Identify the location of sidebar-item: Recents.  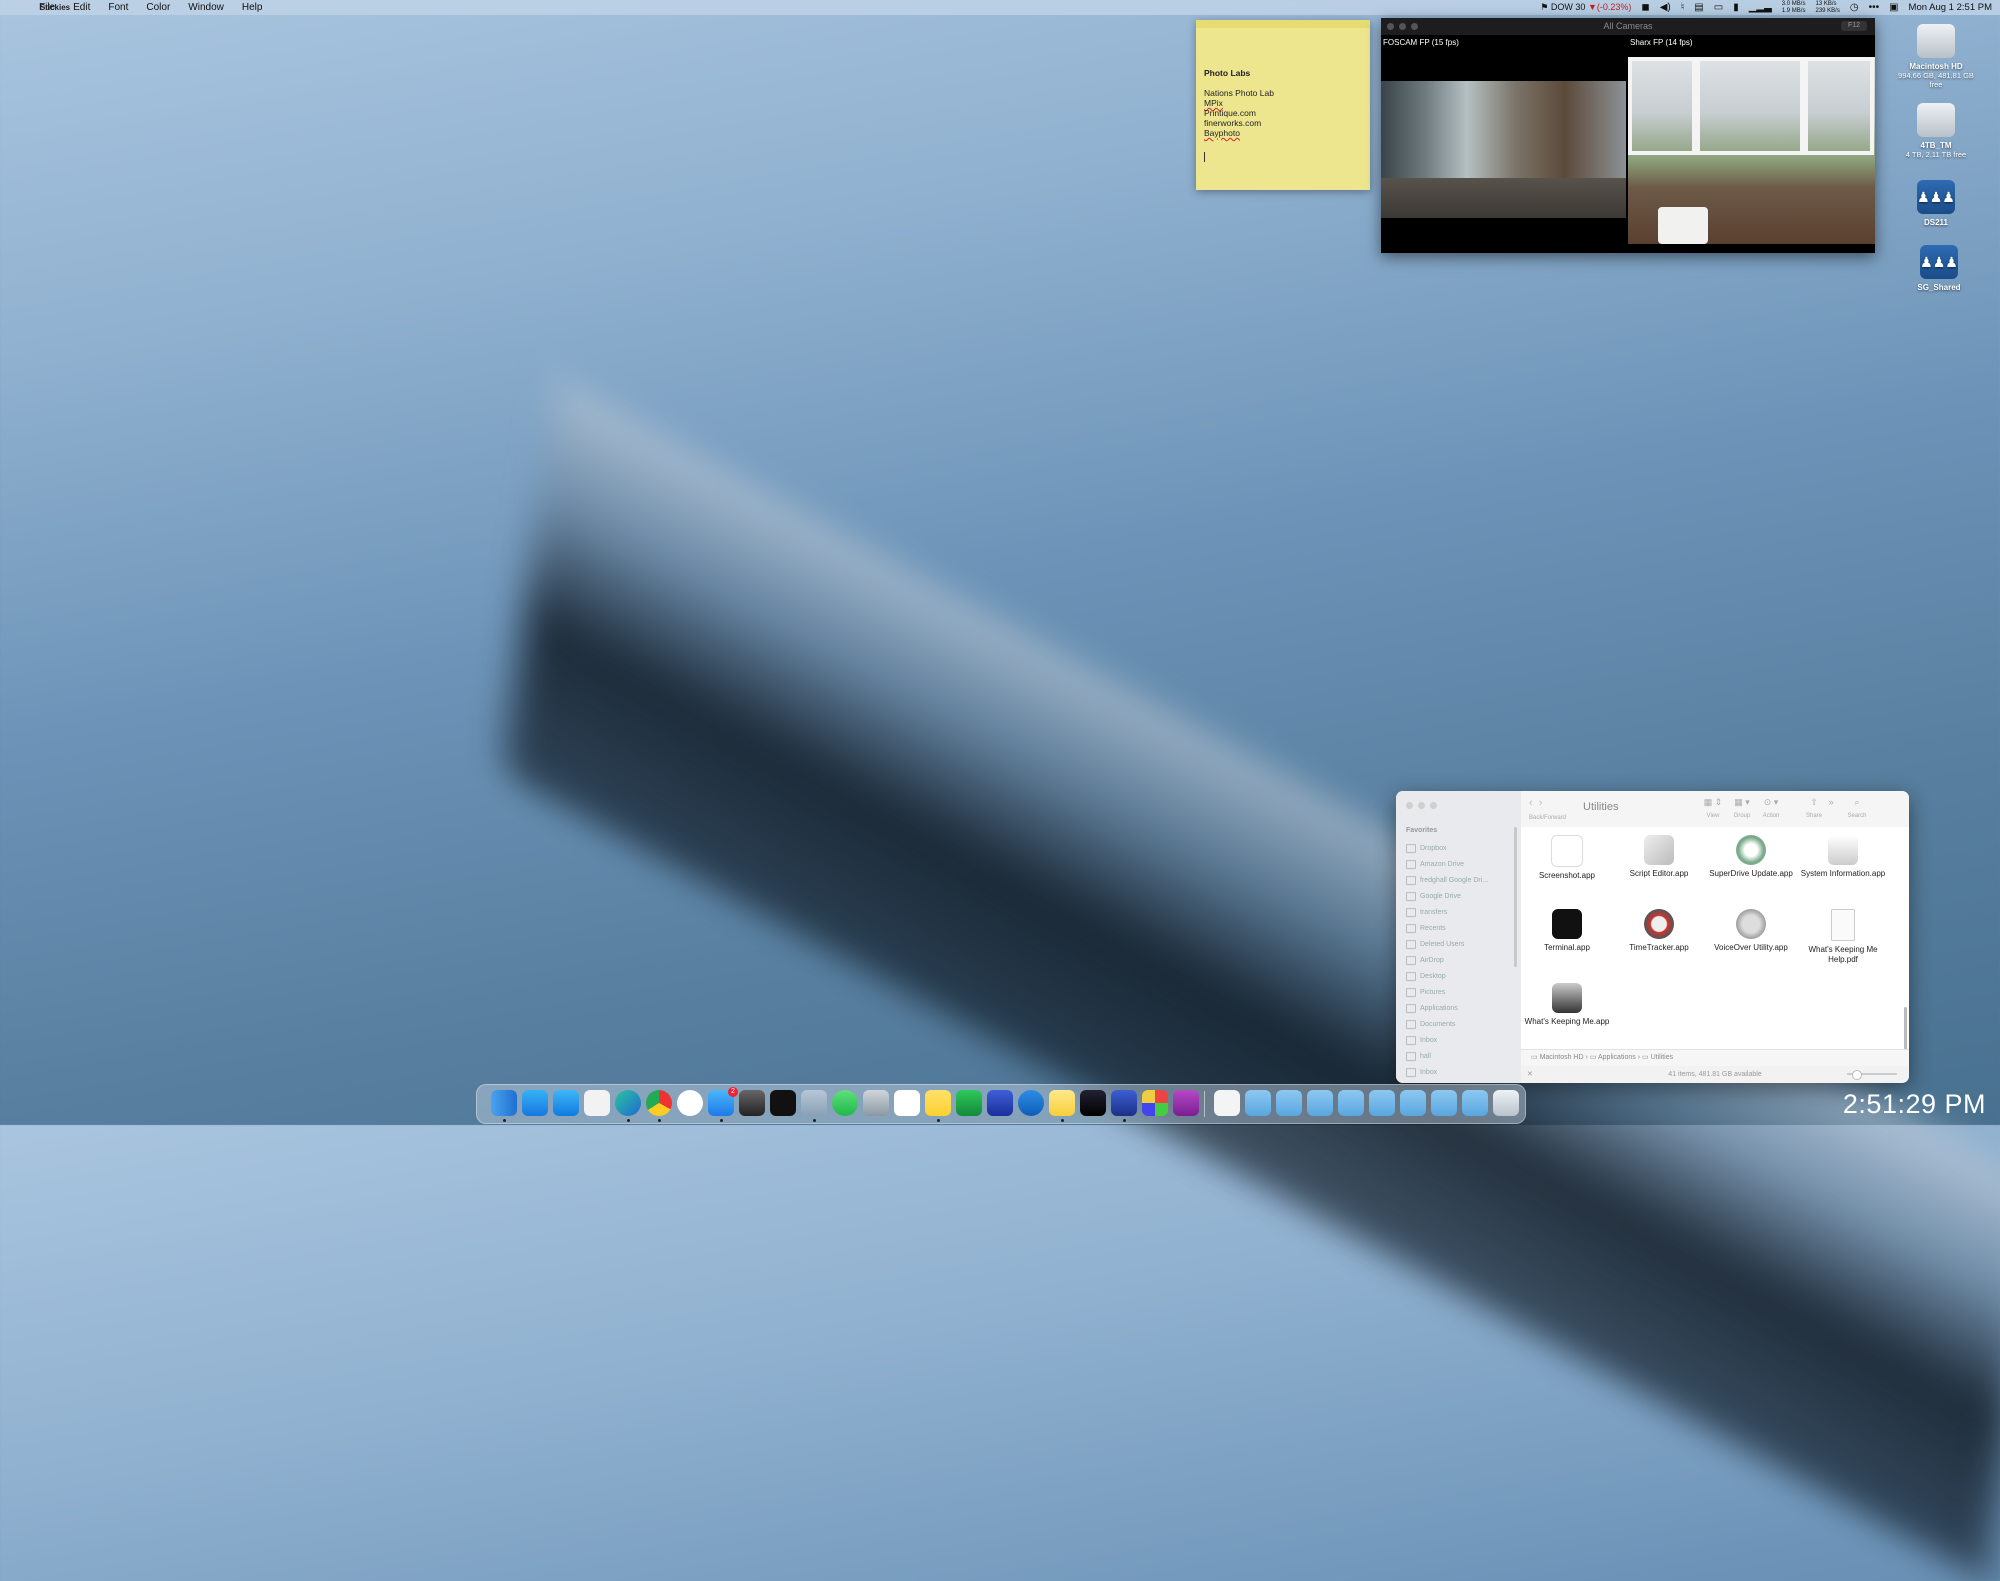
(1447, 928).